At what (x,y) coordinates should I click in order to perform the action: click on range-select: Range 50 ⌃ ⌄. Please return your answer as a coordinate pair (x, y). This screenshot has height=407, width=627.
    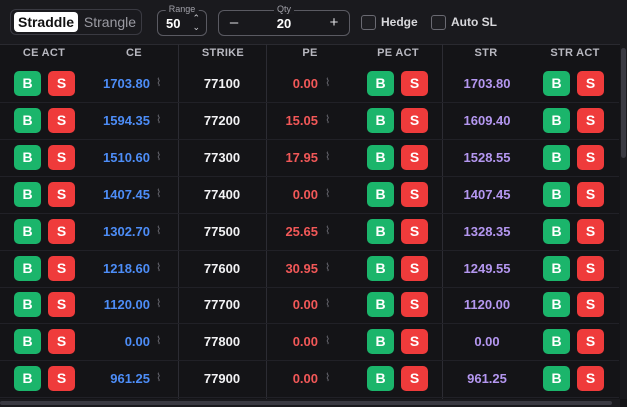
    Looking at the image, I should click on (182, 20).